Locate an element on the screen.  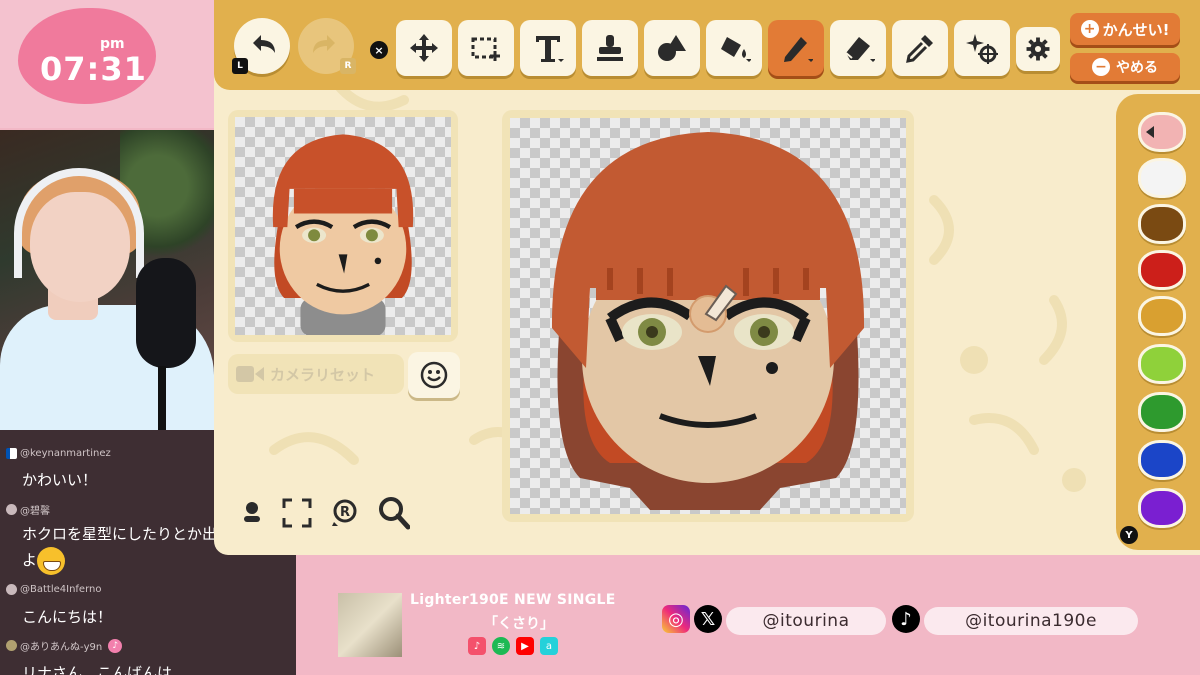
shape-icon is located at coordinates (672, 48).